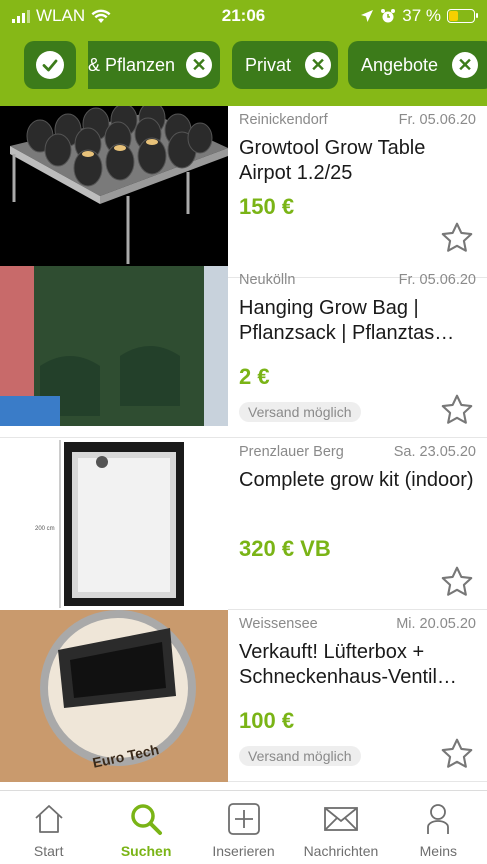 This screenshot has height=864, width=487. I want to click on battery-icon, so click(462, 16).